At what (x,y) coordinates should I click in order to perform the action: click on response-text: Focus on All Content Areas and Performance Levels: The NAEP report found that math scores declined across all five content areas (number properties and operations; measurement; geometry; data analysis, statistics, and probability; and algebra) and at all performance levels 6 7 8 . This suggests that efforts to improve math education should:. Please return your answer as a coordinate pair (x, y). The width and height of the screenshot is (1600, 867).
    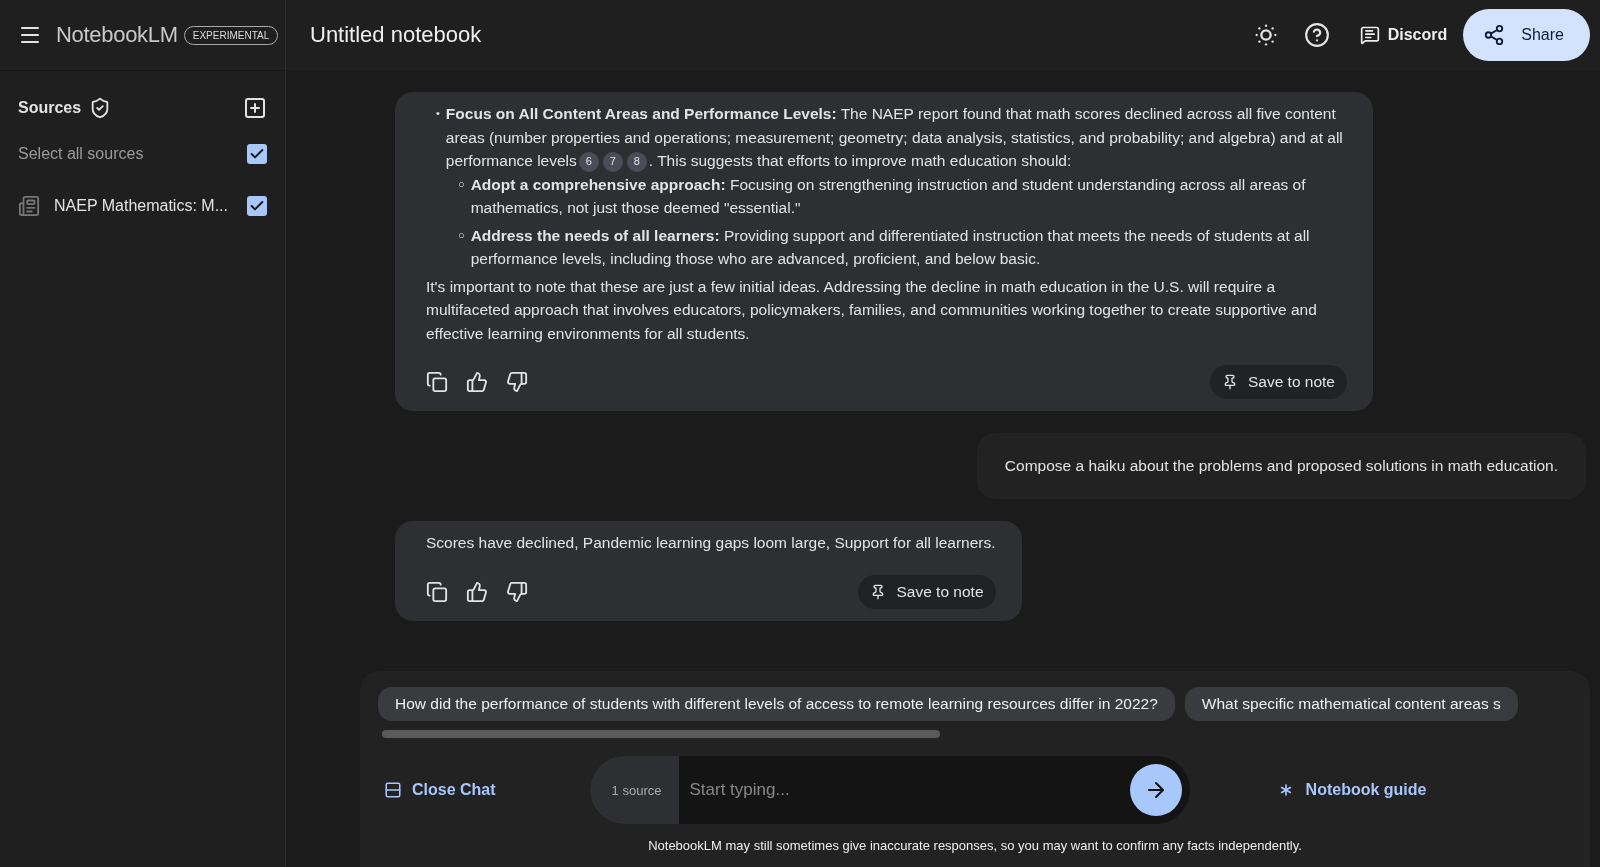
    Looking at the image, I should click on (896, 137).